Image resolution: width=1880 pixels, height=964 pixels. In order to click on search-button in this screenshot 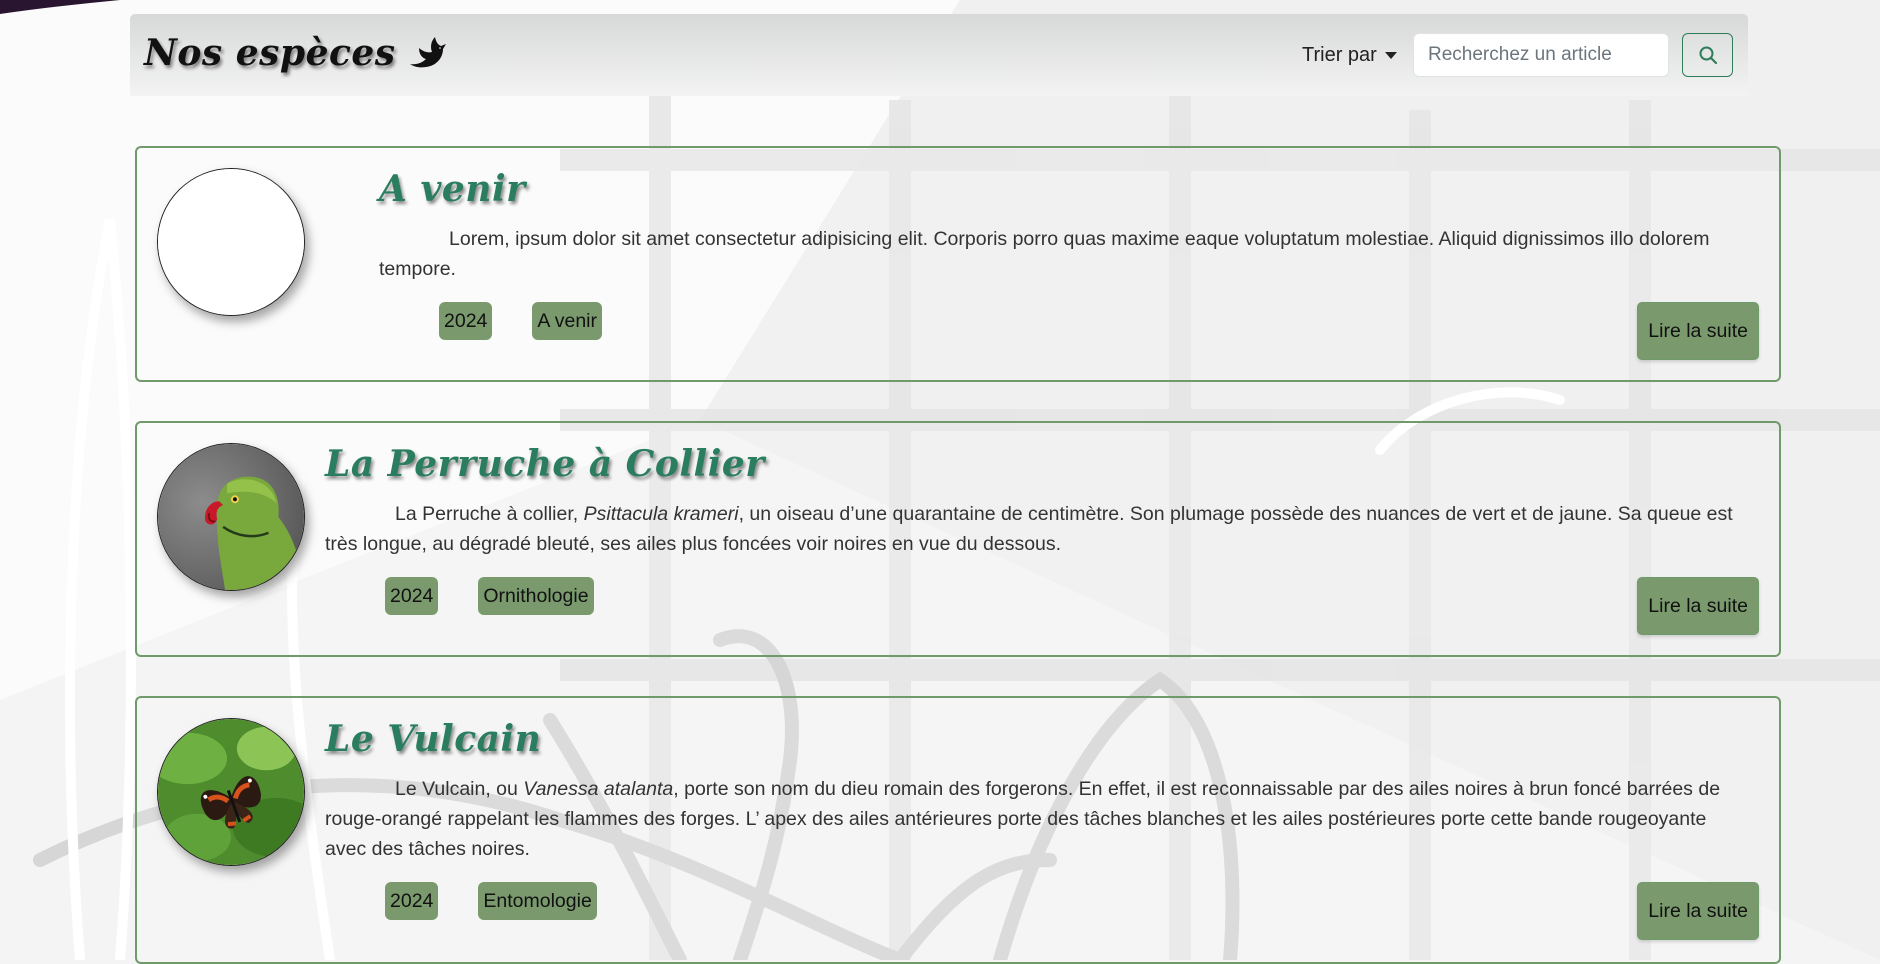, I will do `click(1707, 55)`.